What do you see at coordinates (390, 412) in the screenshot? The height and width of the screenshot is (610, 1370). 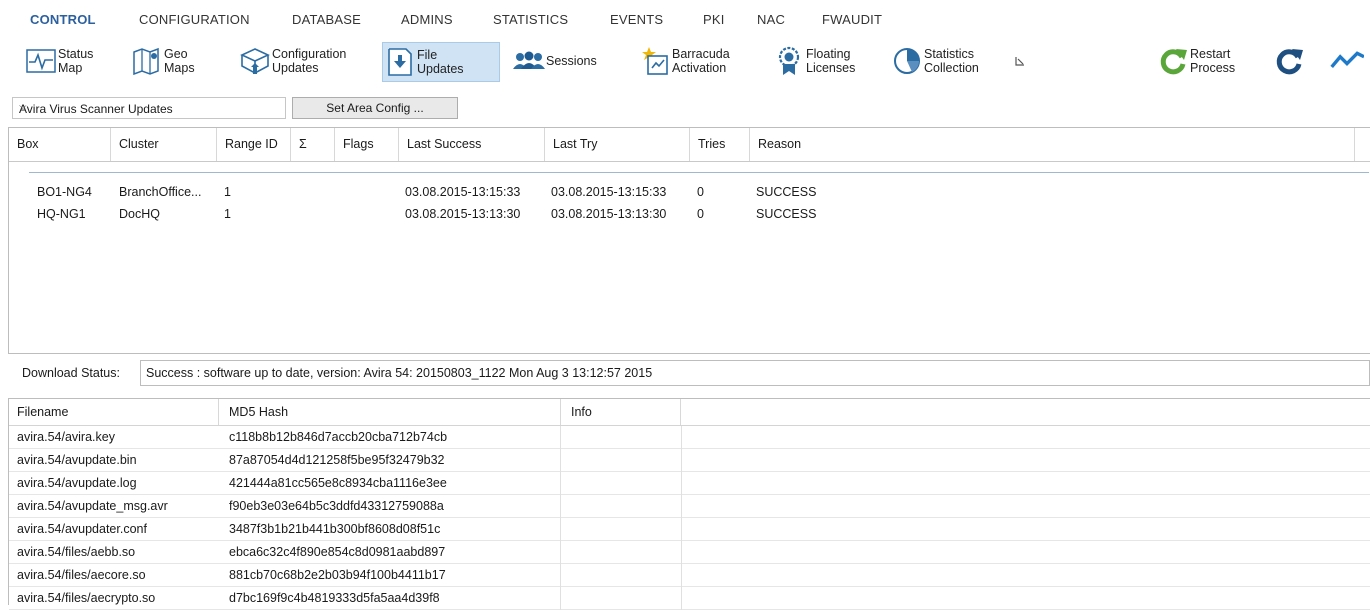 I see `col-md5-hash: MD5 Hash` at bounding box center [390, 412].